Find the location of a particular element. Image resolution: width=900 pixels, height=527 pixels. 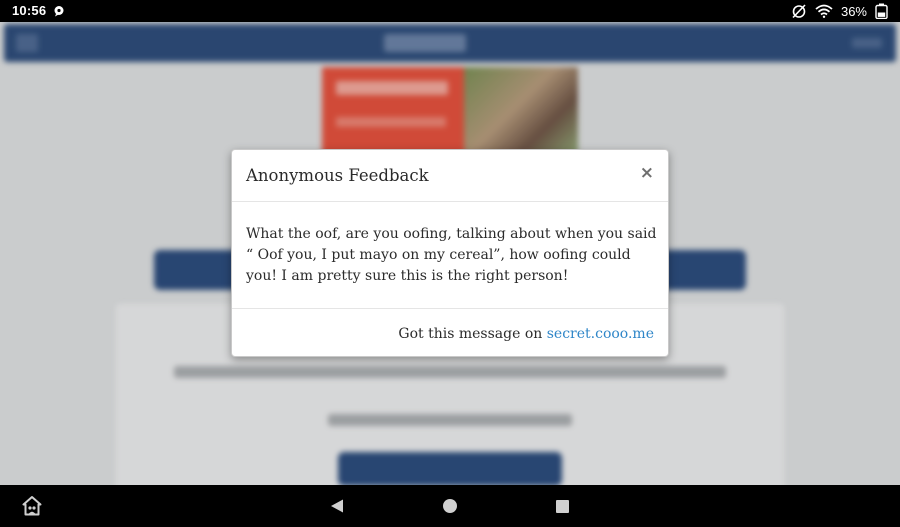

close-icon: × is located at coordinates (647, 173).